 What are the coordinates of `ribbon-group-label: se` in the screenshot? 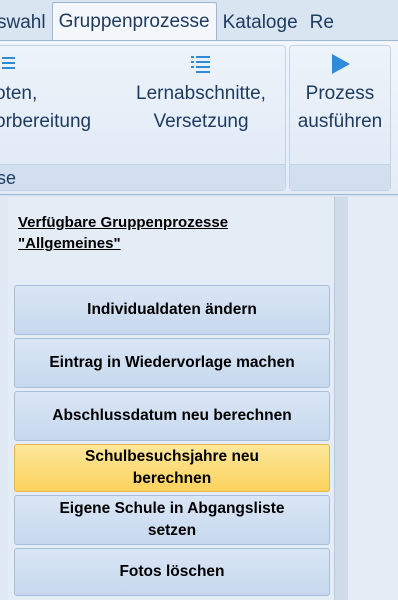 It's located at (142, 177).